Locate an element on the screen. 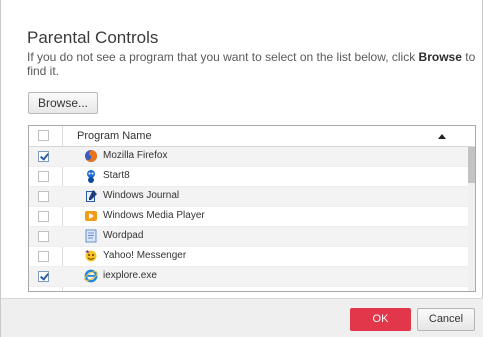 This screenshot has height=337, width=483. program-name: Mozilla Firefox is located at coordinates (135, 155).